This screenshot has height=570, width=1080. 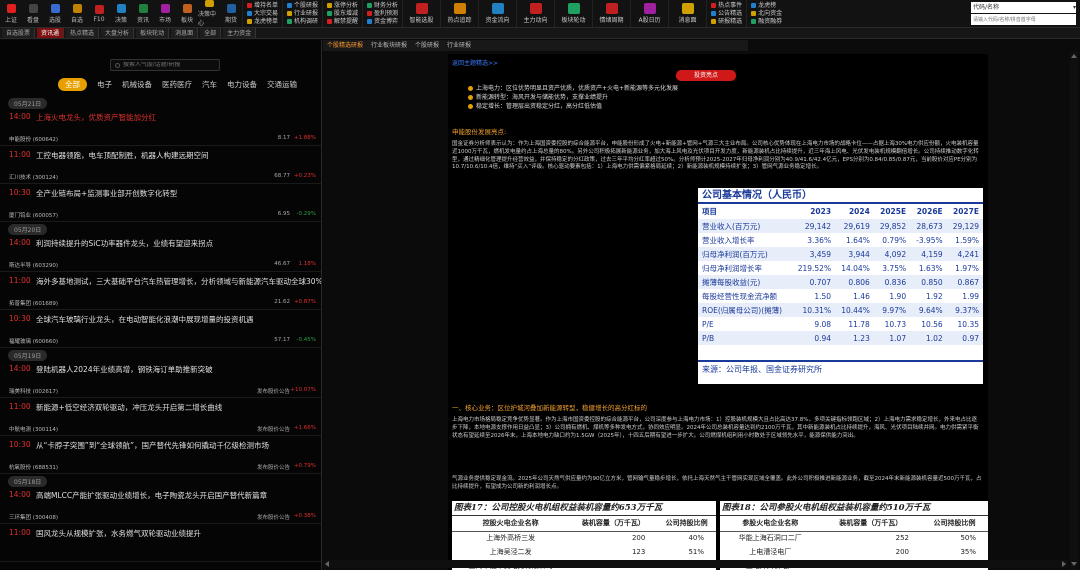 I want to click on toolbar-big-button: 板块轮动, so click(x=573, y=13).